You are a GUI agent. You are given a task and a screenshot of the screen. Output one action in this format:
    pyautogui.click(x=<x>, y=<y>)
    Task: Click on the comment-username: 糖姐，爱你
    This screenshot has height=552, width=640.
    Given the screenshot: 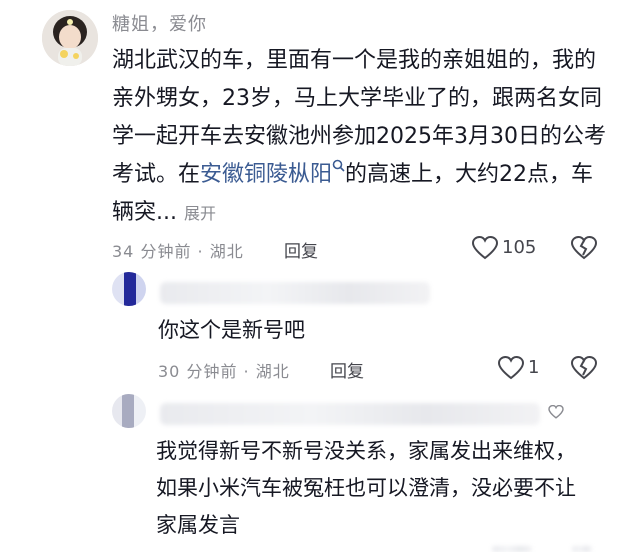 What is the action you would take?
    pyautogui.click(x=159, y=23)
    